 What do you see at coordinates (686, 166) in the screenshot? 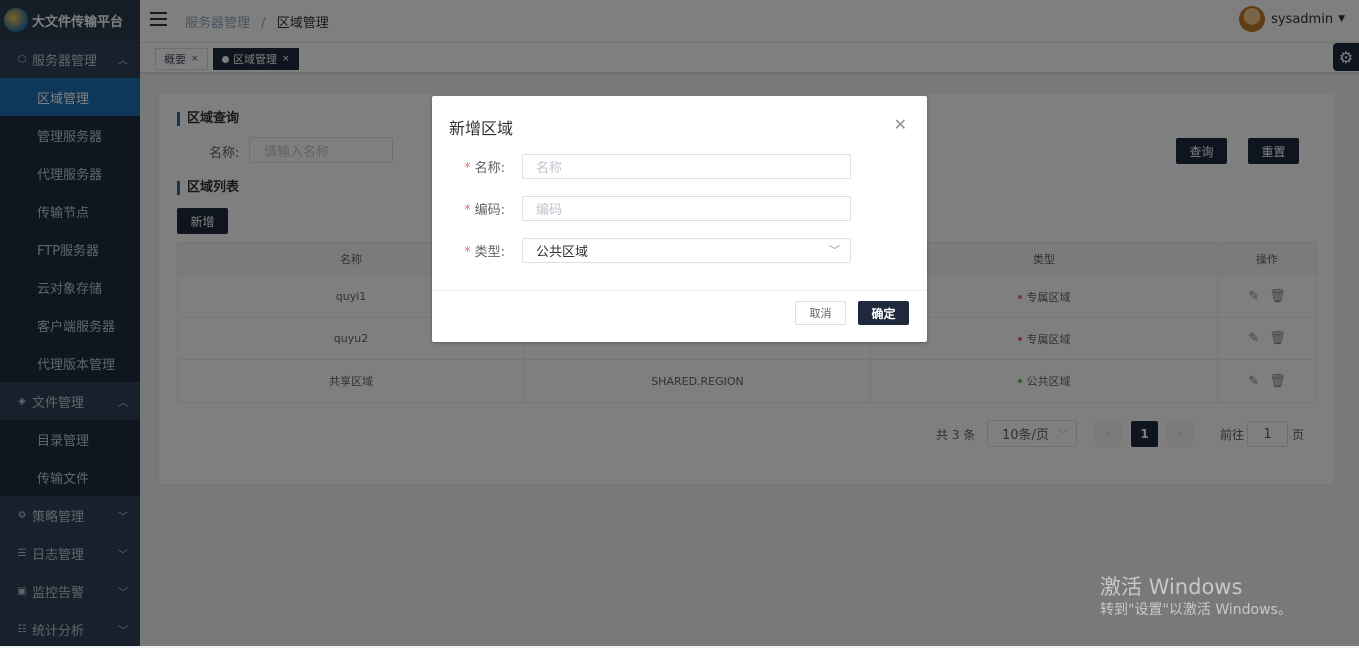
I see `name-input: 名称` at bounding box center [686, 166].